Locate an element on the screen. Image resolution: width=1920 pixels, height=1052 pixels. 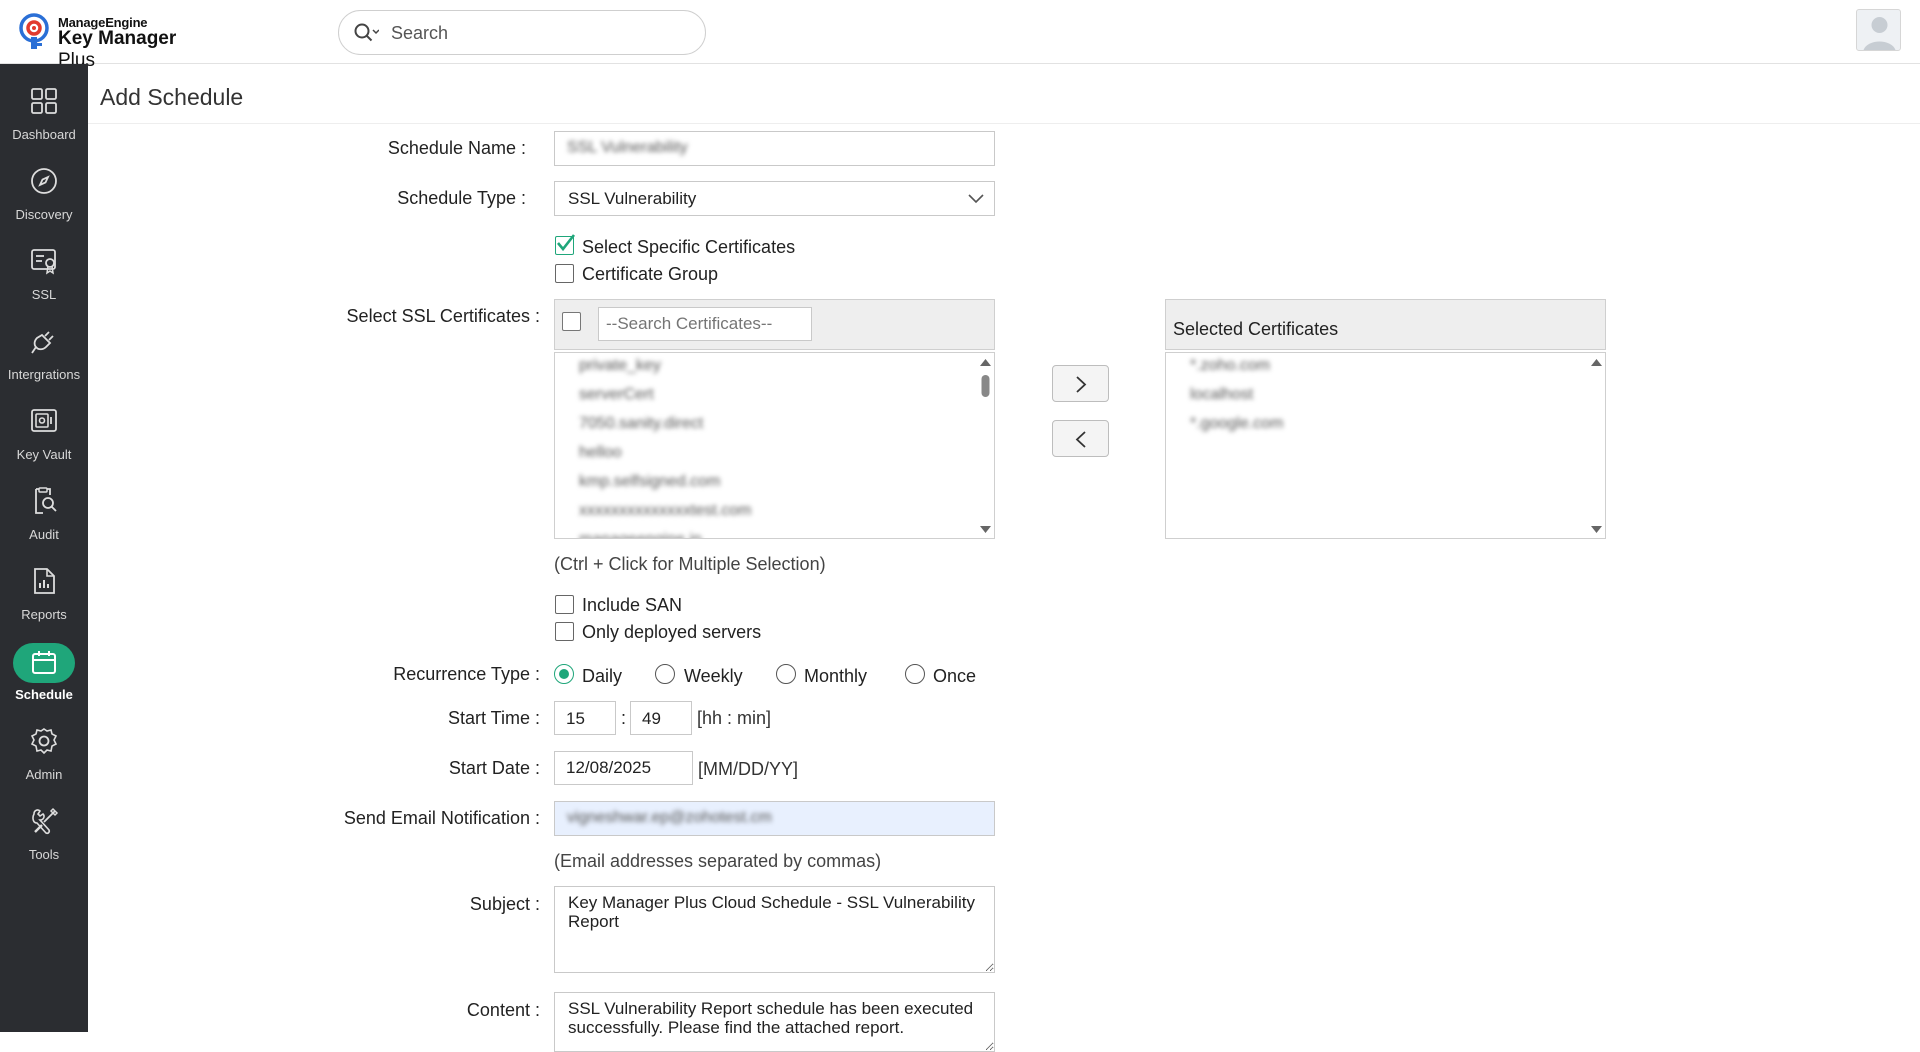
chevron-left-icon is located at coordinates (1080, 439).